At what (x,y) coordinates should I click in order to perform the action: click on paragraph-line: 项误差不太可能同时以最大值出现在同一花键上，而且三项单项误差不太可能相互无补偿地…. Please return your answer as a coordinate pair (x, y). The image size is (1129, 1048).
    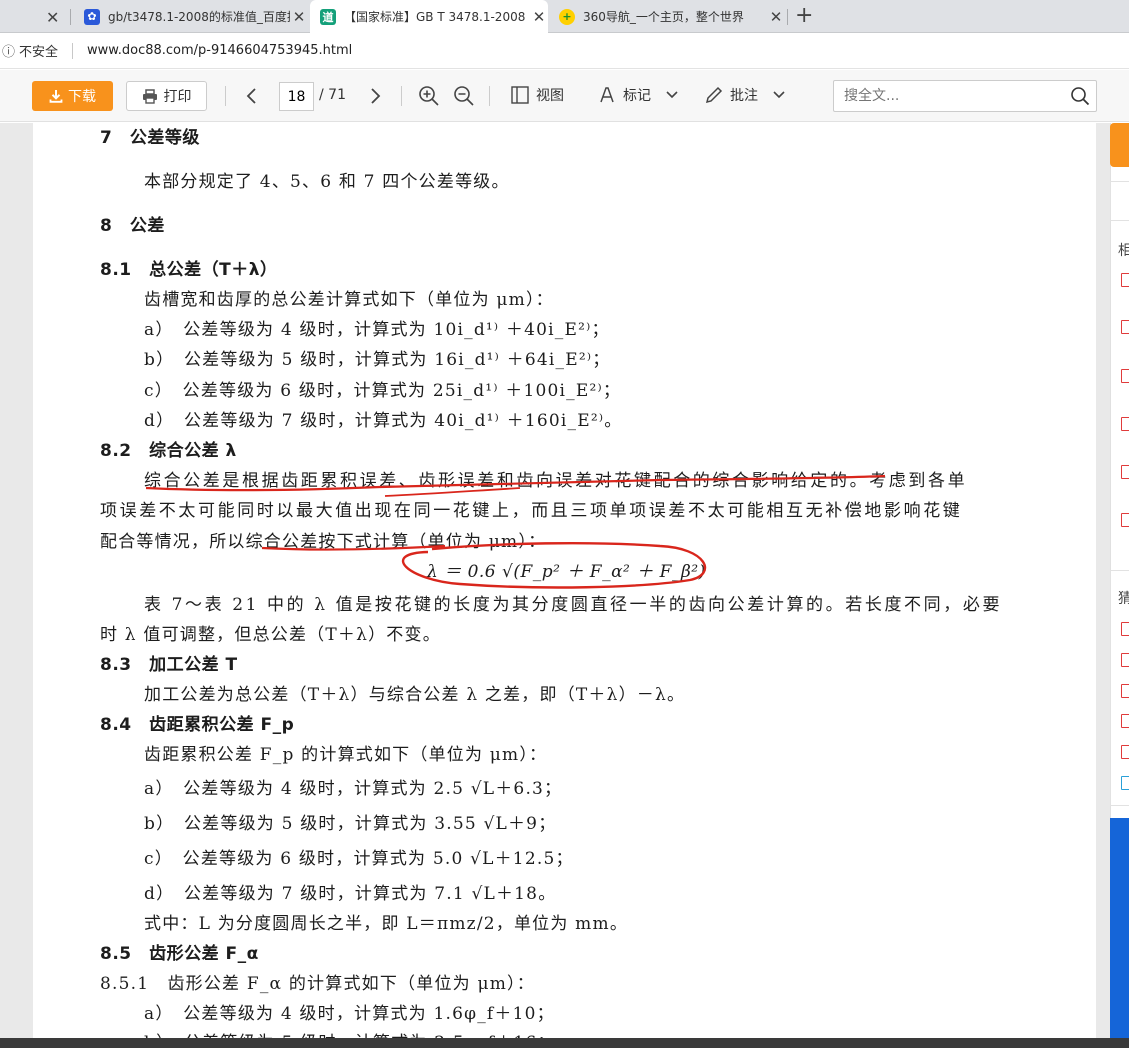
    Looking at the image, I should click on (531, 511).